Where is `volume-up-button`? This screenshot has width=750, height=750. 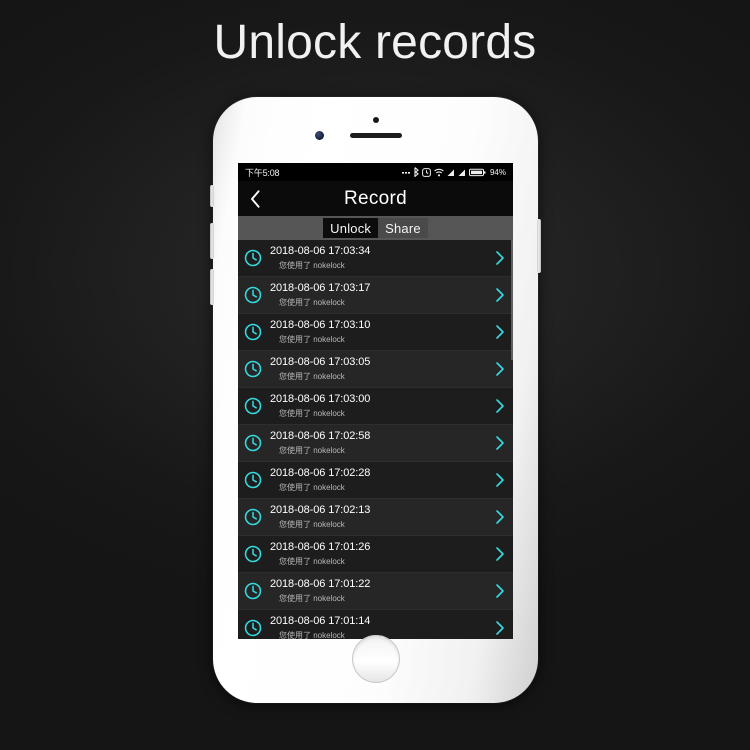
volume-up-button is located at coordinates (212, 241).